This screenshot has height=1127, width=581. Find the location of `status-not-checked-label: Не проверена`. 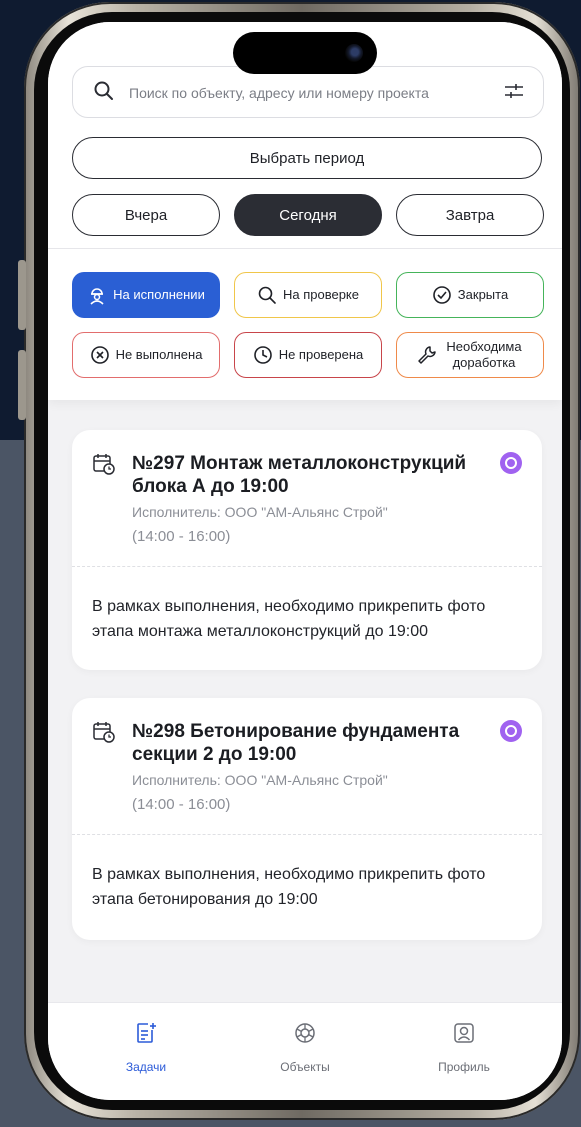

status-not-checked-label: Не проверена is located at coordinates (321, 354).